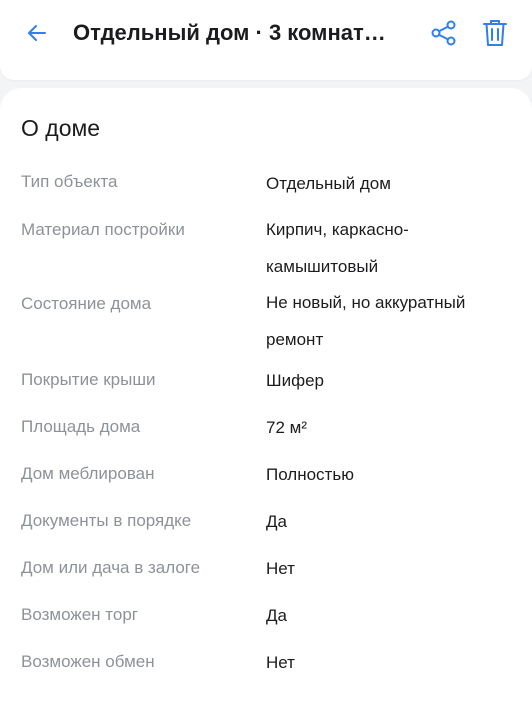 Image resolution: width=532 pixels, height=728 pixels. Describe the element at coordinates (286, 427) in the screenshot. I see `detail-value-area: 72 м²` at that location.